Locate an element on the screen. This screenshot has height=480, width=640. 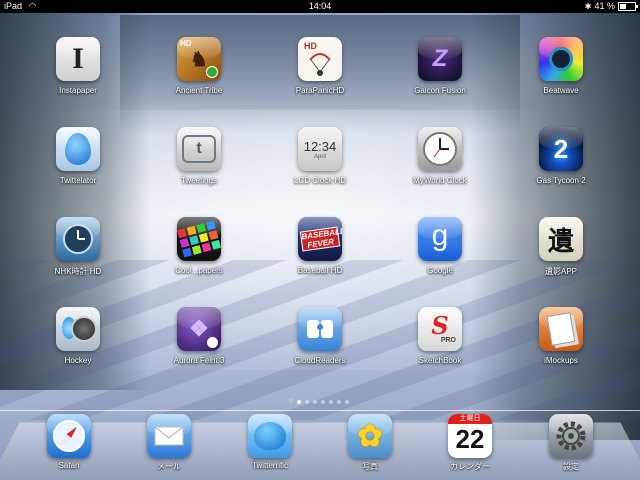
tweetings-icon: t is located at coordinates (199, 149).